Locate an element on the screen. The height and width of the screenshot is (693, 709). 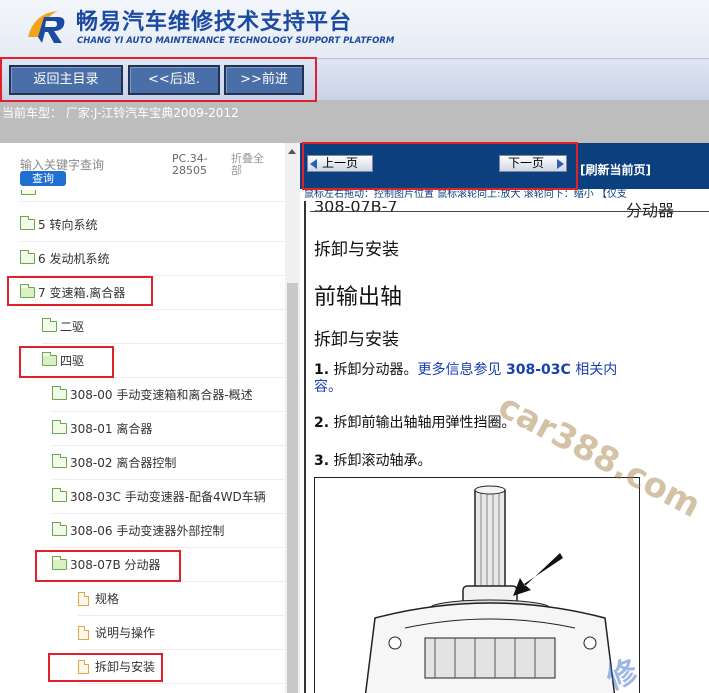
viewer-hint: 鼠标左右拖动：控制图片位置 鼠标滚轮向上:放大 滚轮向下：缩小 【仅支 is located at coordinates (506, 195).